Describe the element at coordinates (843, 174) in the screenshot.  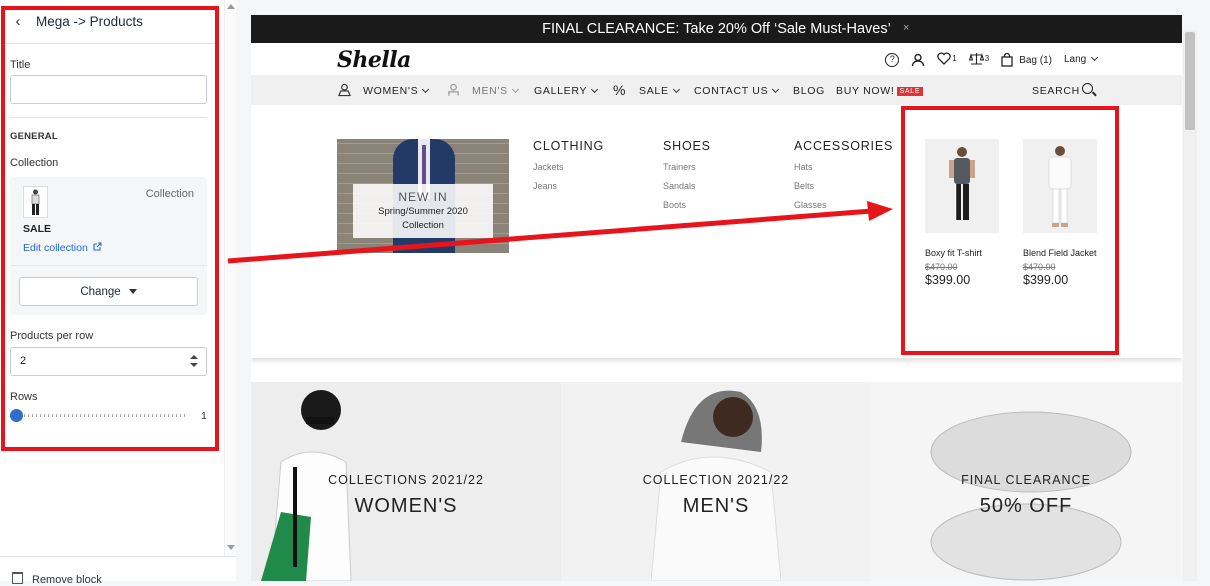
I see `menu-column-accessories: ACCESSORIES Hats Belts Glasses` at that location.